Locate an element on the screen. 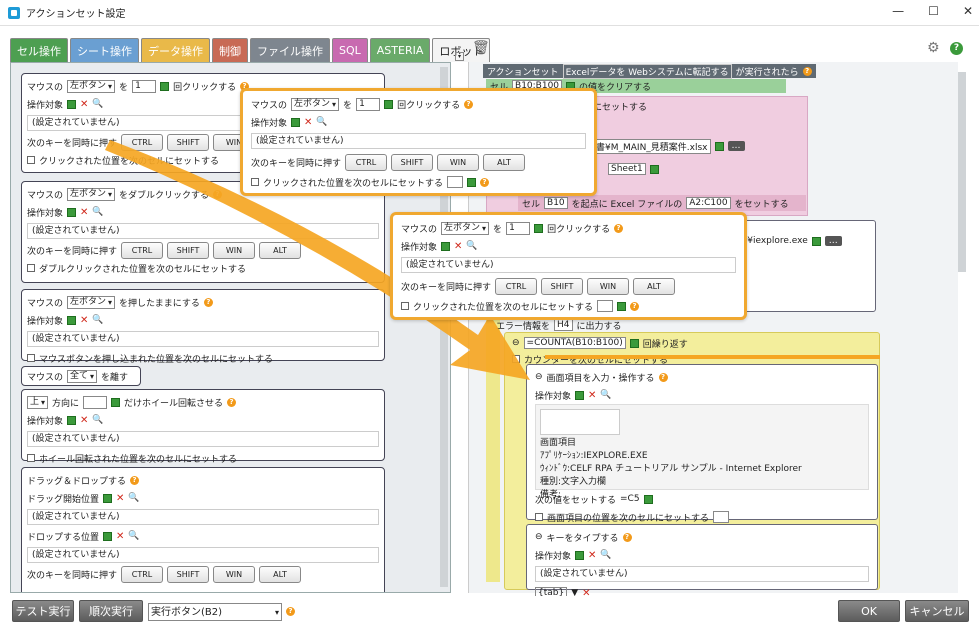 This screenshot has height=634, width=979. cancel-button: キャンセル is located at coordinates (937, 611).